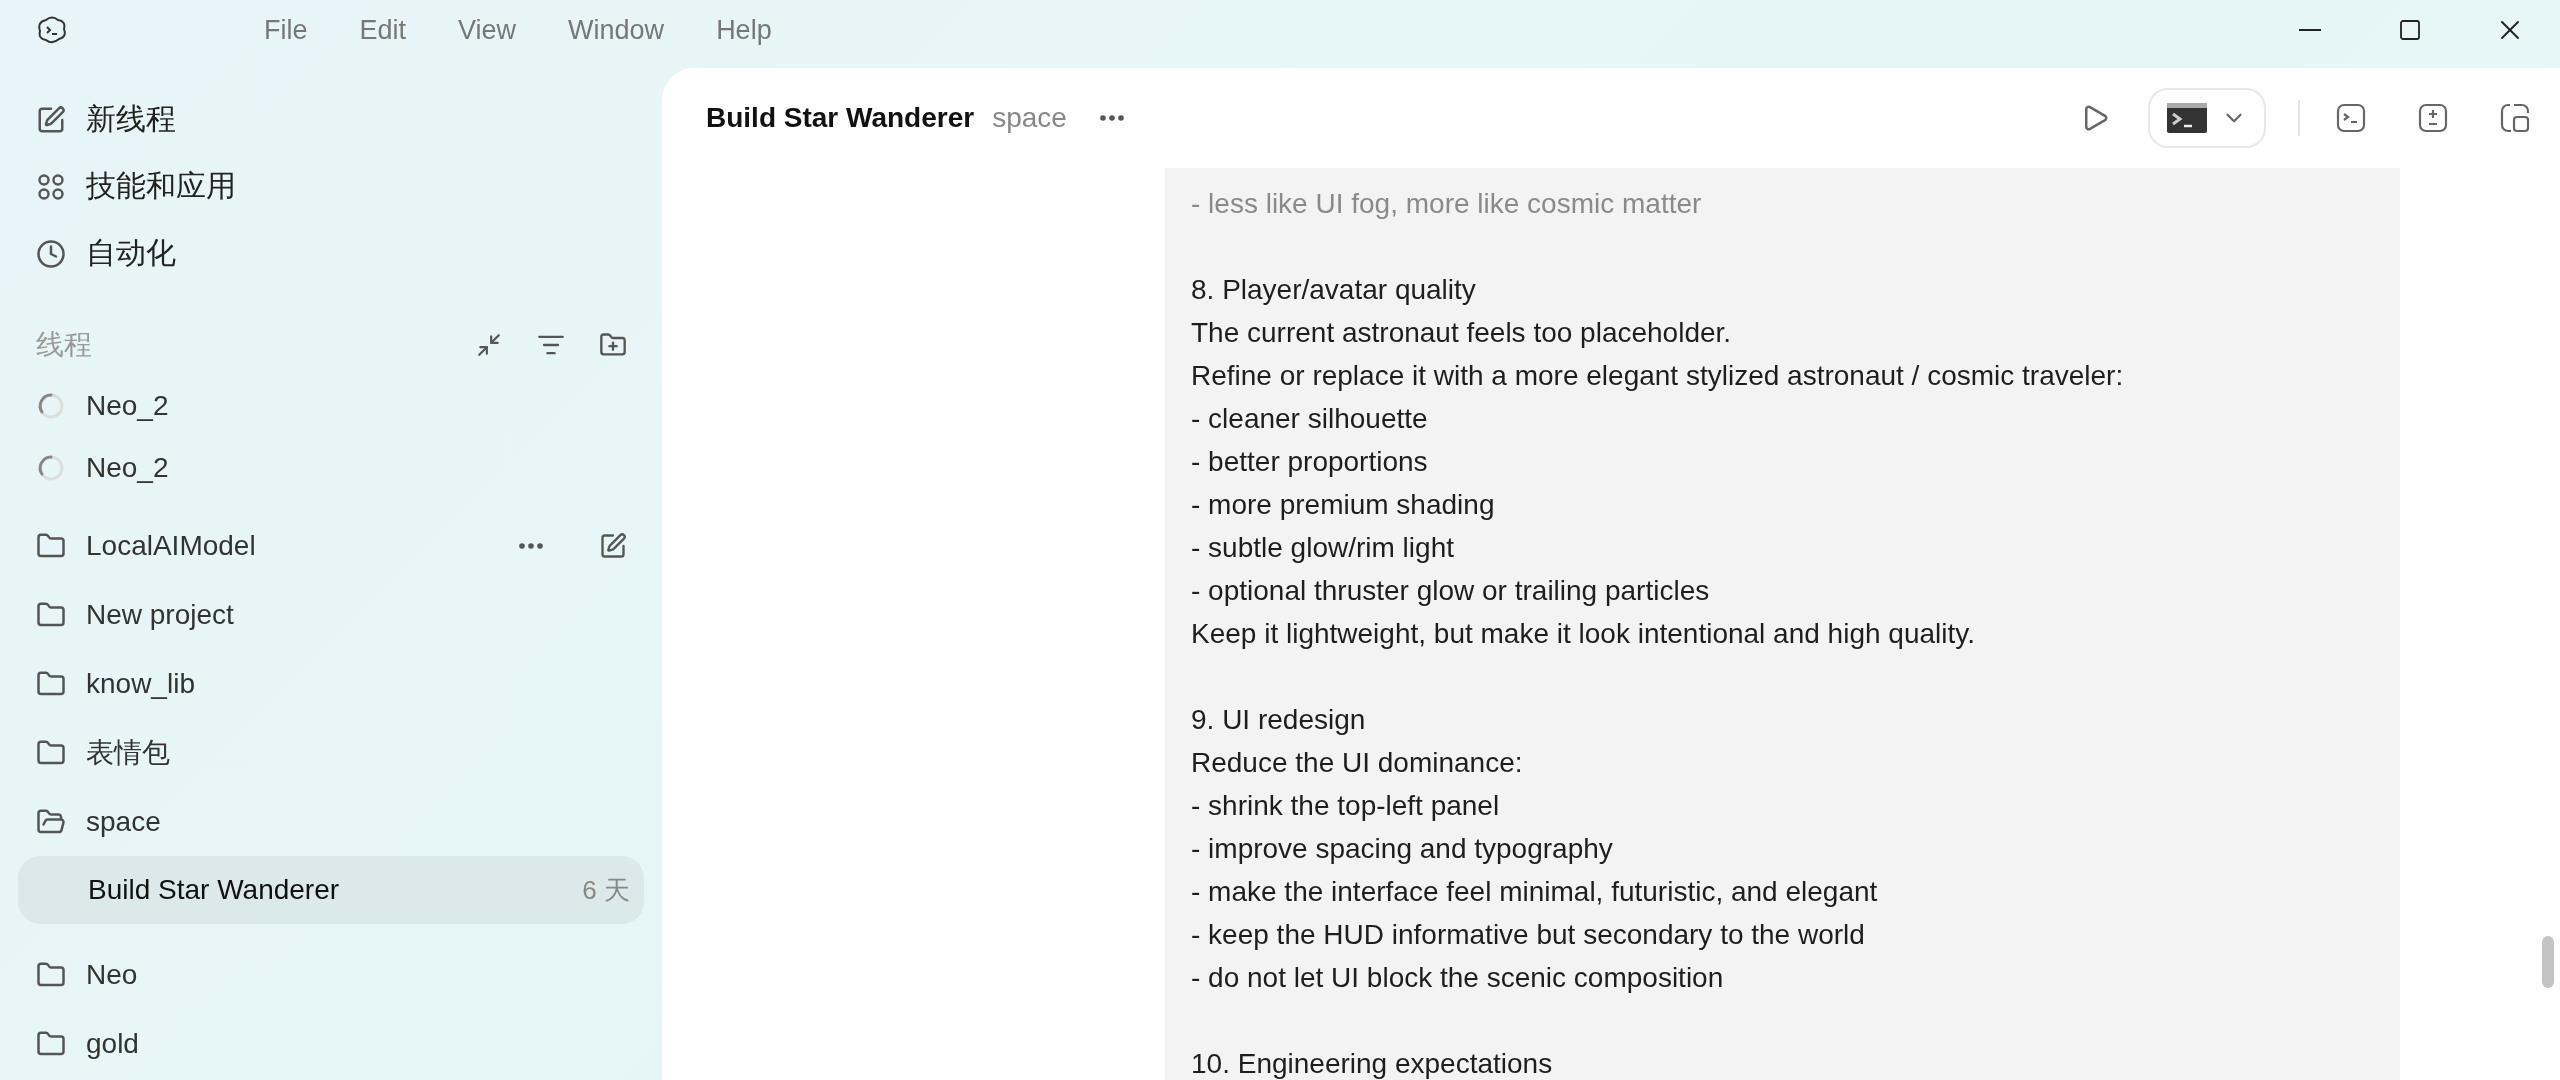  I want to click on menu-item: File, so click(286, 30).